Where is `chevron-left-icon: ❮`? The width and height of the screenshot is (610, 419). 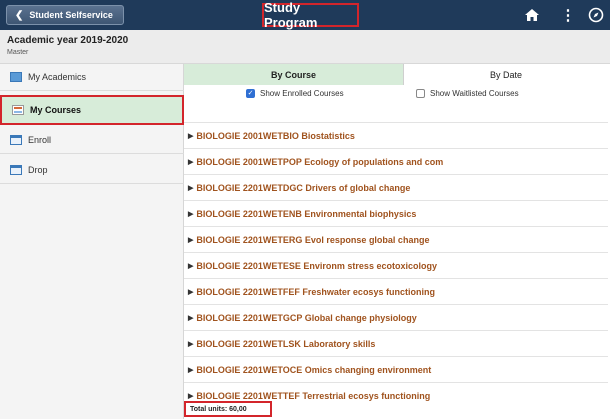
chevron-left-icon: ❮ is located at coordinates (19, 15).